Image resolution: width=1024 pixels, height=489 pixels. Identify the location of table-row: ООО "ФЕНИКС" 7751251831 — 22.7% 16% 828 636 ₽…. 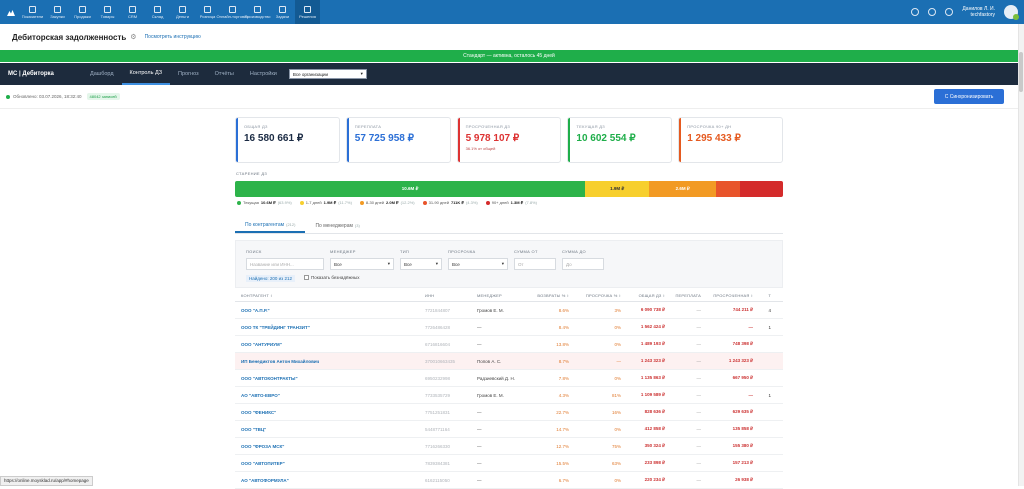
(509, 412).